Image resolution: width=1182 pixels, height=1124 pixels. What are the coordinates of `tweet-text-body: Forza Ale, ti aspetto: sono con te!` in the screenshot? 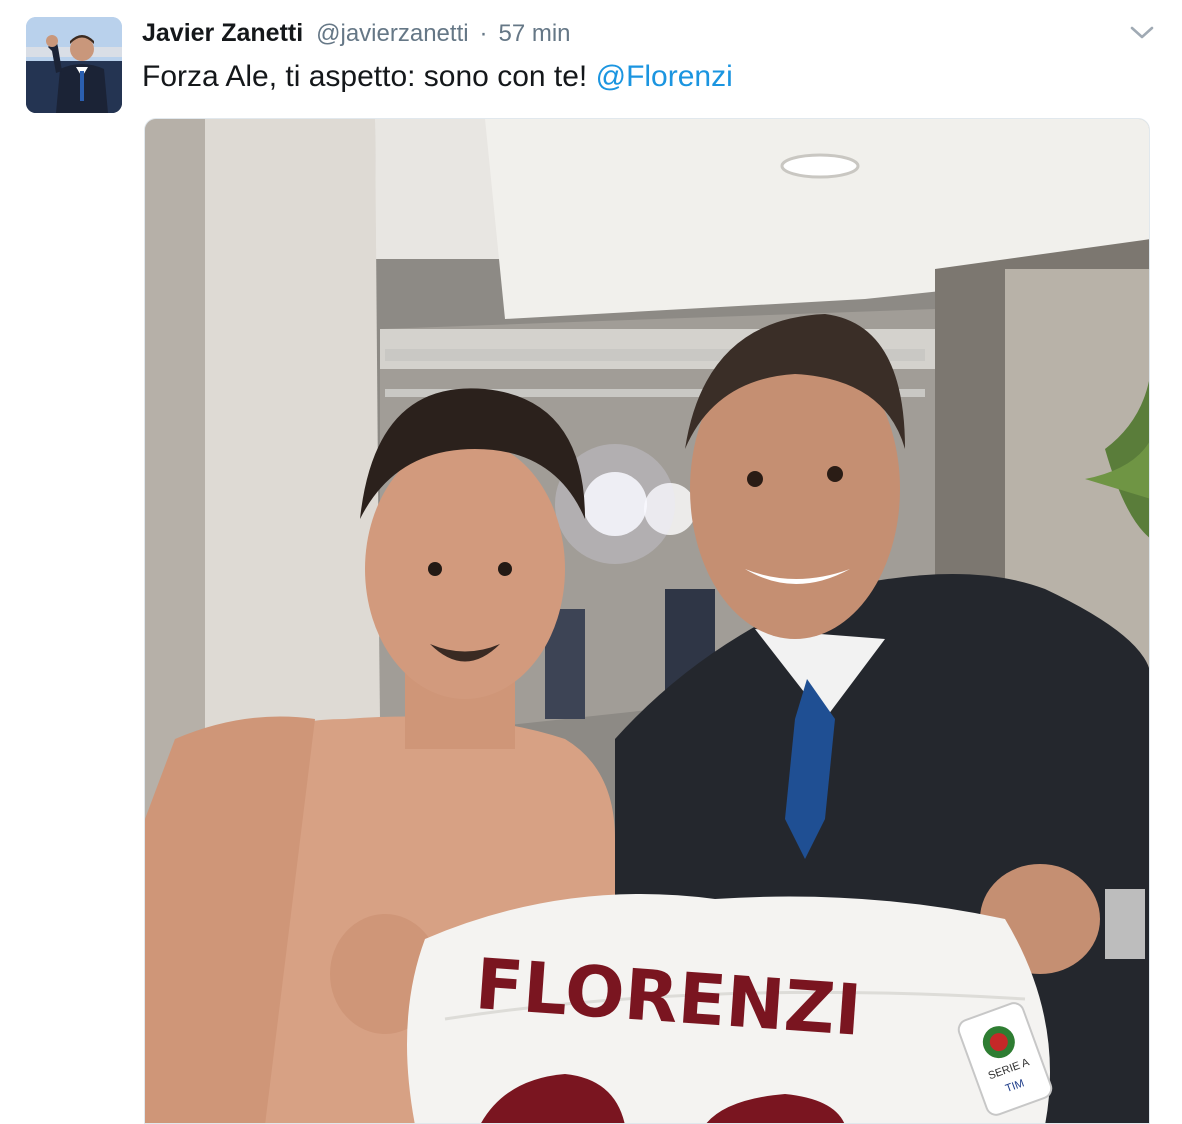 It's located at (365, 76).